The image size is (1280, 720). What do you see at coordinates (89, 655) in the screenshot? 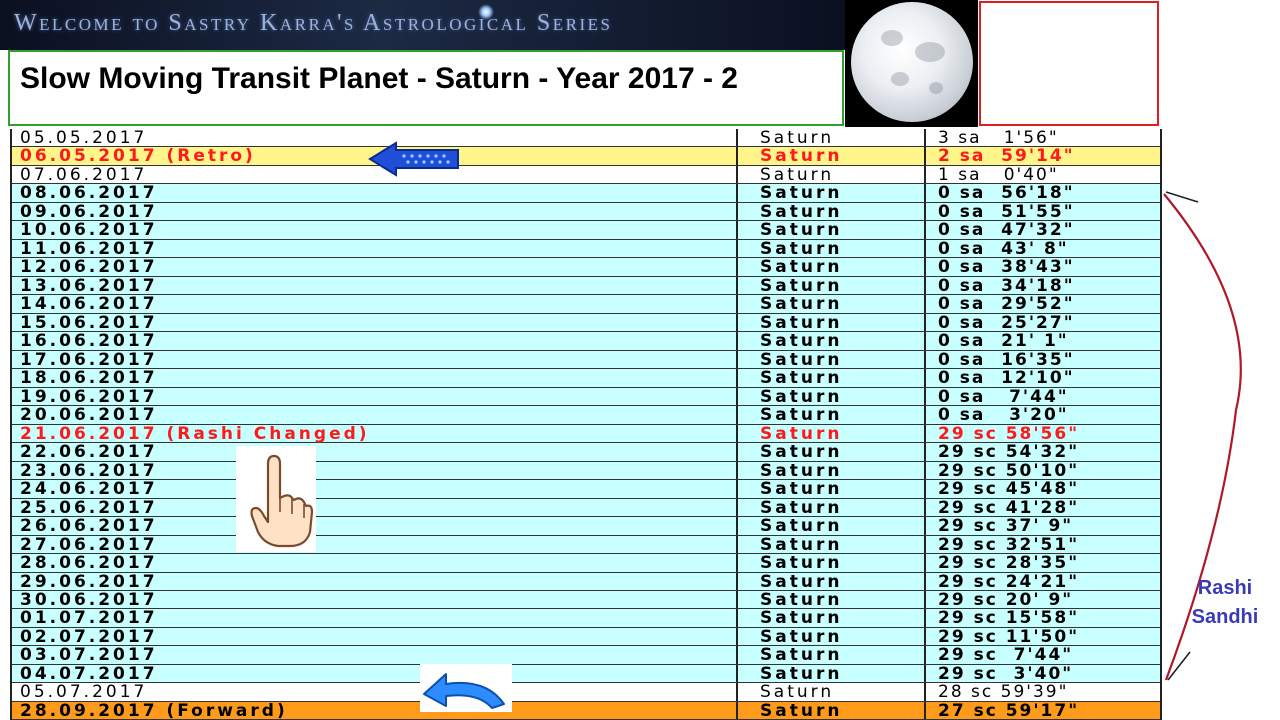
I see `date-cell: 03.07.2017` at bounding box center [89, 655].